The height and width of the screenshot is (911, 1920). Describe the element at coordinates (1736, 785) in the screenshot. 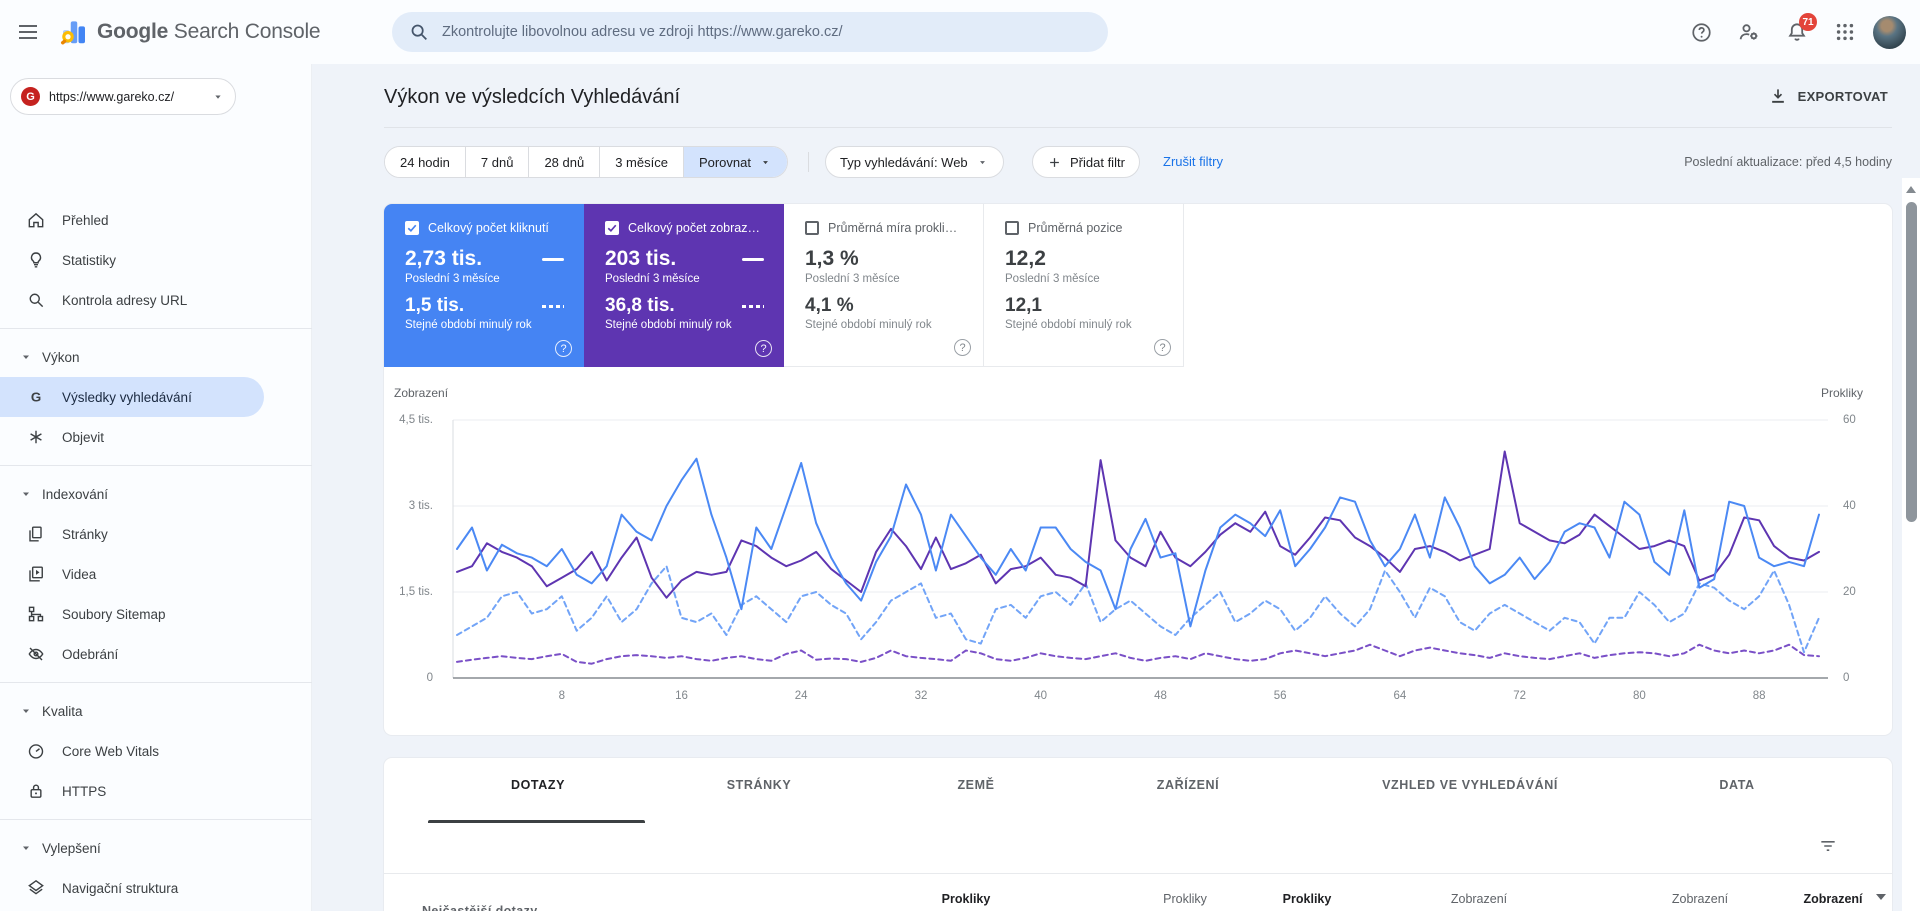

I see `tab-data: DATA` at that location.